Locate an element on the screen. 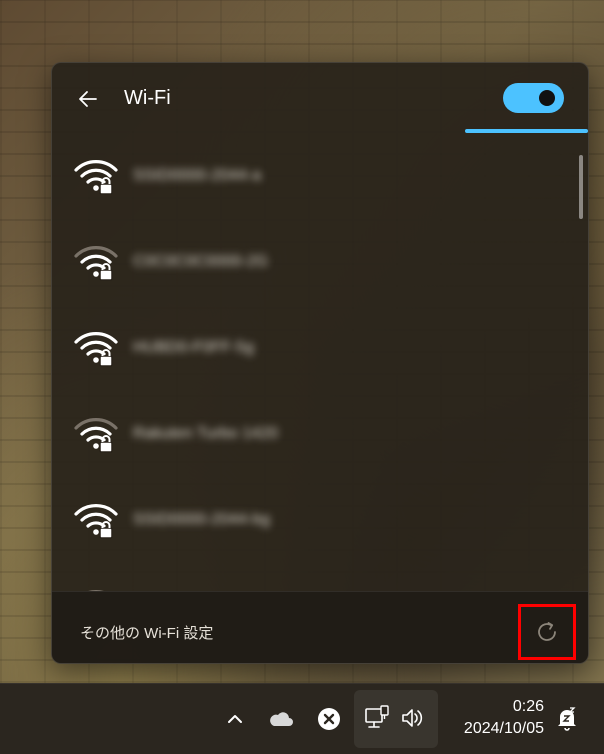 The image size is (604, 754). onedrive-cloud-icon is located at coordinates (281, 719).